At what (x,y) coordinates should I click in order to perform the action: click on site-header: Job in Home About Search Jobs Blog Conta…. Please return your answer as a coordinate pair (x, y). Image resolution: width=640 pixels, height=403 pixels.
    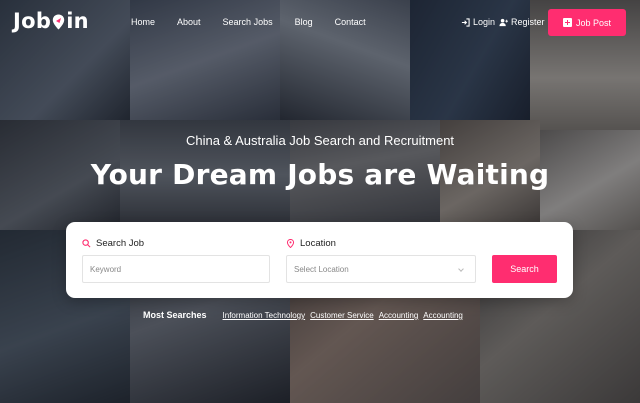
    Looking at the image, I should click on (320, 23).